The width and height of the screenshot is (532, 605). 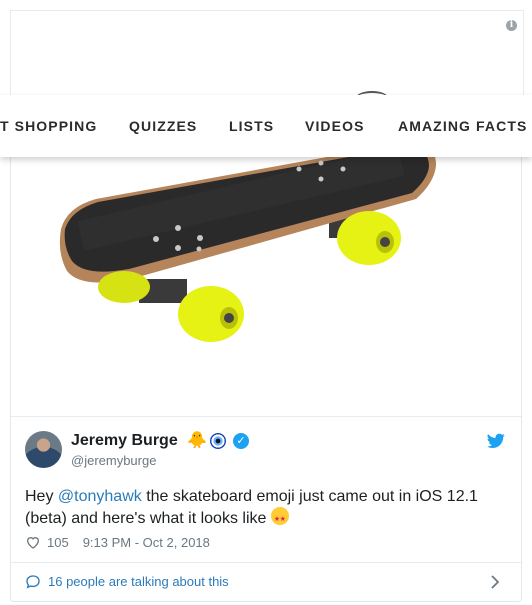 What do you see at coordinates (495, 582) in the screenshot?
I see `chevron-right-icon` at bounding box center [495, 582].